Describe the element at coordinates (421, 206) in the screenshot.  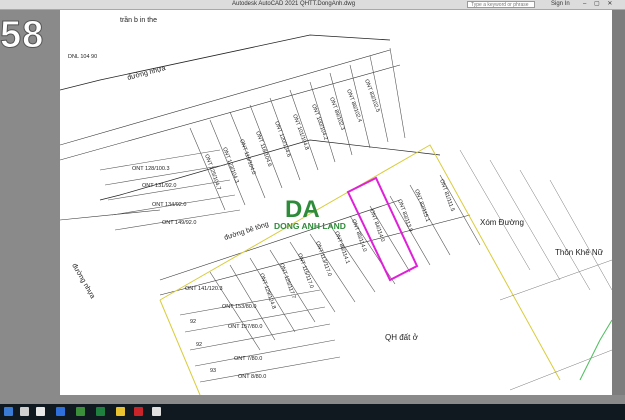
I see `plot-label: ONT 82/115.1` at that location.